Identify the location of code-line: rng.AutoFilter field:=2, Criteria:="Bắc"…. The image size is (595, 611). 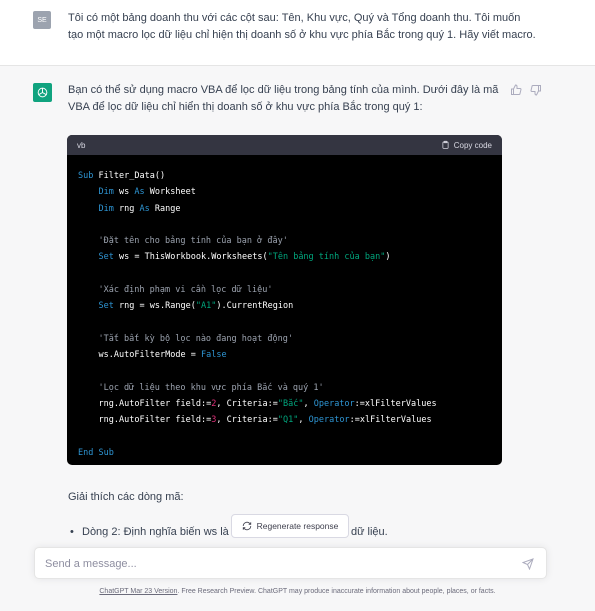
(267, 404).